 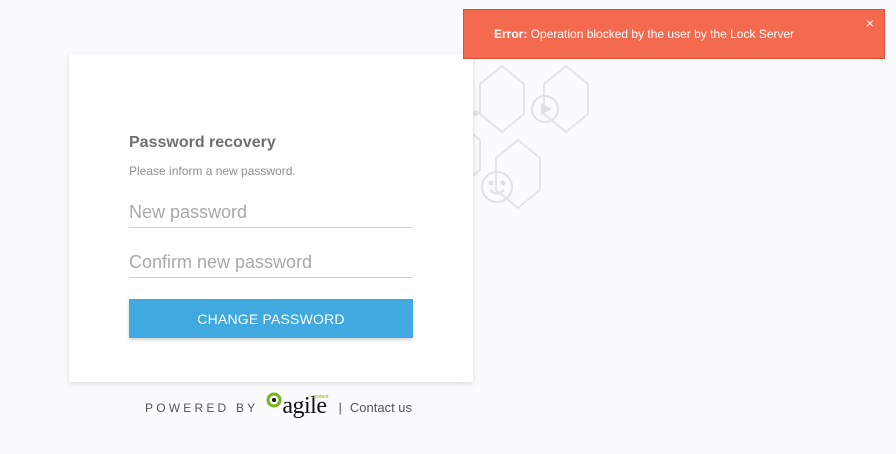 I want to click on dot-icon, so click(x=476, y=113).